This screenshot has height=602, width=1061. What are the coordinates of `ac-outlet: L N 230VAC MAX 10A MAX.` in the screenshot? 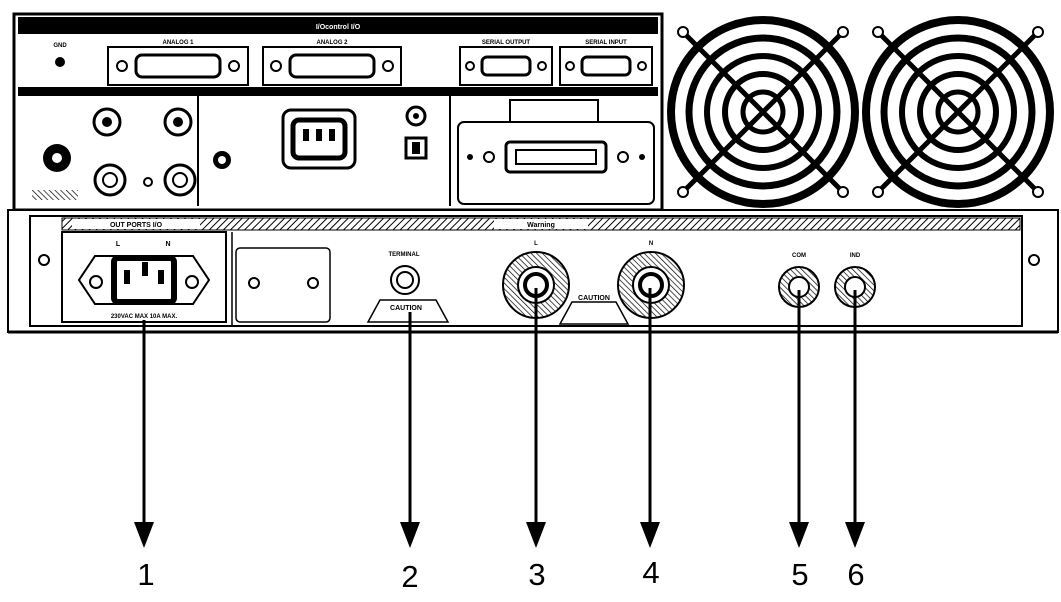 It's located at (144, 277).